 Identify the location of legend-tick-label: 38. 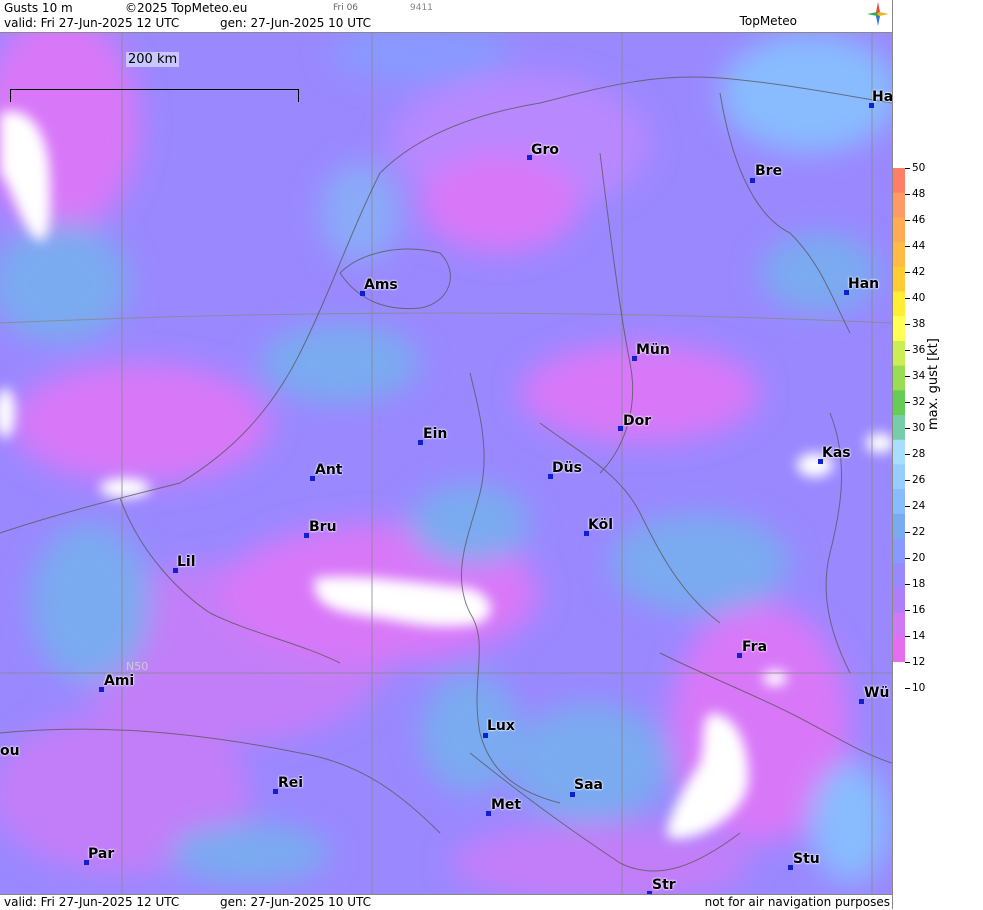
(919, 324).